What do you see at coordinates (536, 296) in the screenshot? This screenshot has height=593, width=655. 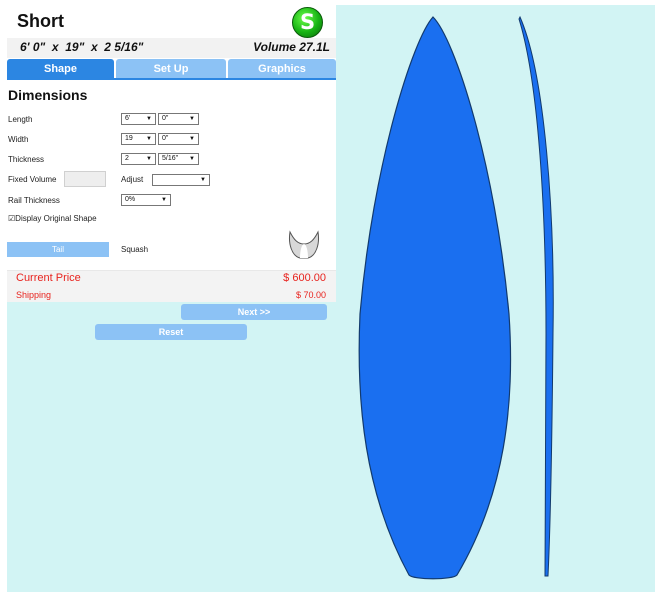 I see `board-side-view` at bounding box center [536, 296].